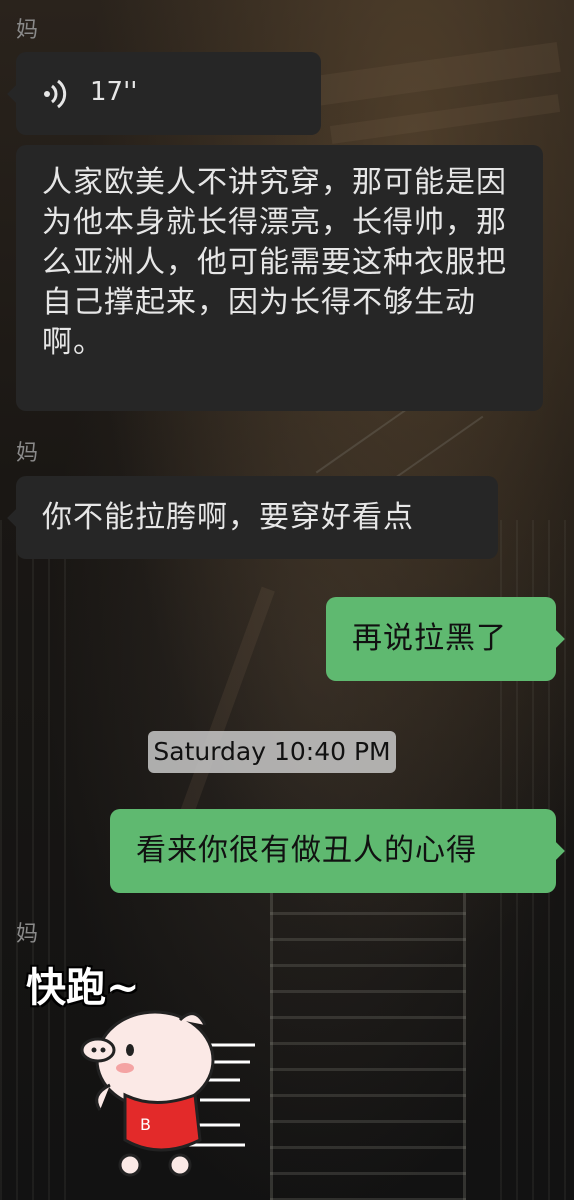  What do you see at coordinates (164, 93) in the screenshot?
I see `voice-message-bubble: 17''` at bounding box center [164, 93].